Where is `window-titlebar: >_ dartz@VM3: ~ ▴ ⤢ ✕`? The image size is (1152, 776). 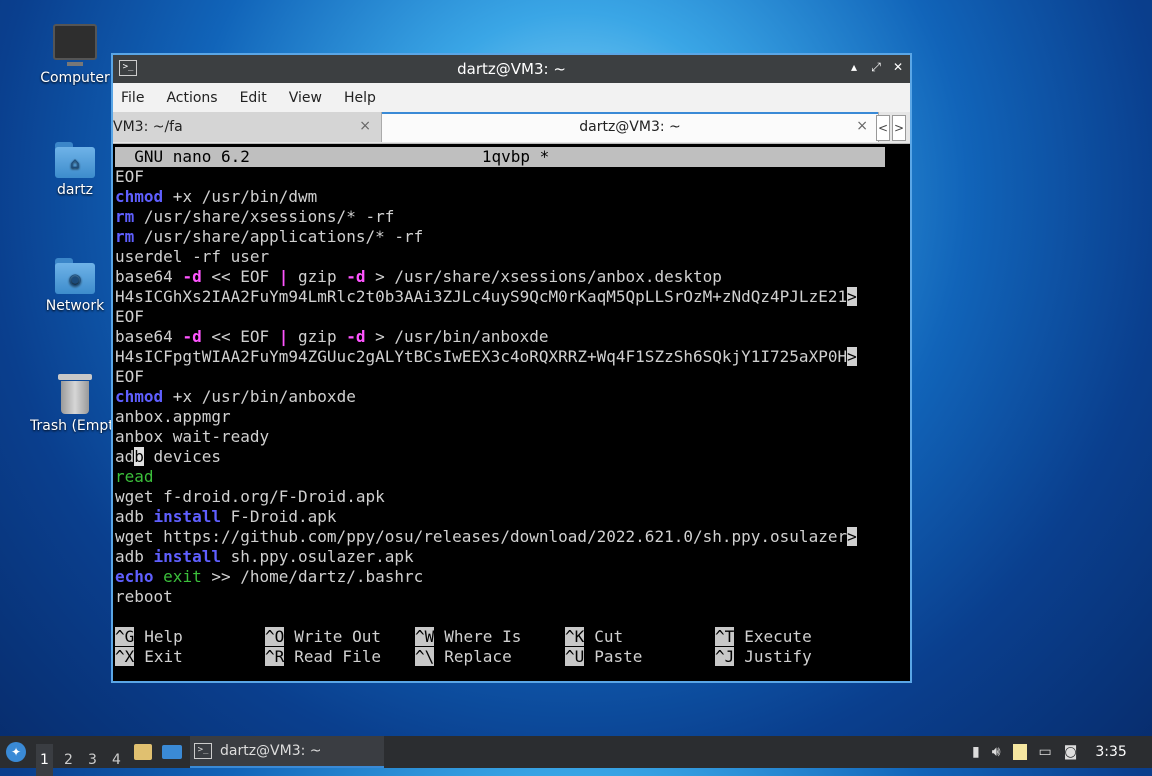 window-titlebar: >_ dartz@VM3: ~ ▴ ⤢ ✕ is located at coordinates (511, 69).